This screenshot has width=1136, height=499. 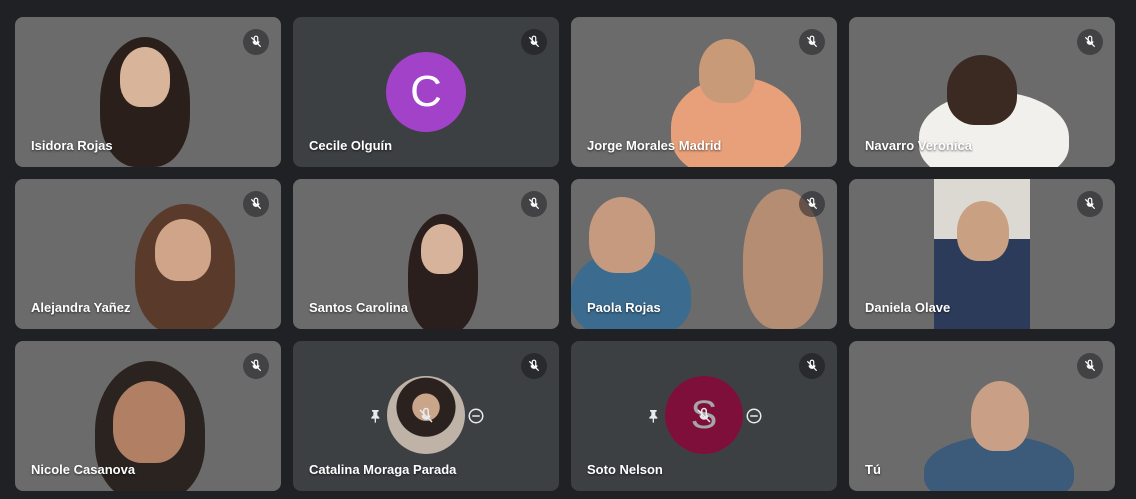 What do you see at coordinates (908, 307) in the screenshot?
I see `participant-name: Daniela Olave` at bounding box center [908, 307].